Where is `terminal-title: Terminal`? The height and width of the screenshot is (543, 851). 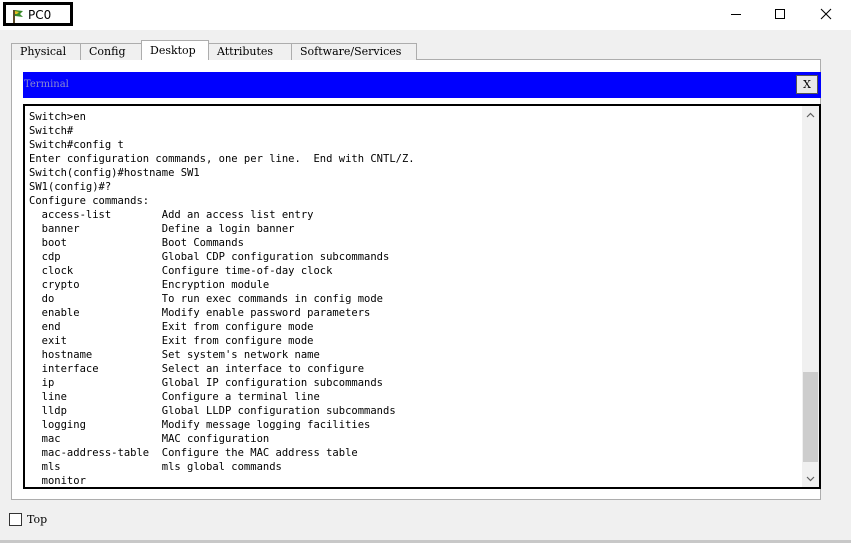 terminal-title: Terminal is located at coordinates (46, 84).